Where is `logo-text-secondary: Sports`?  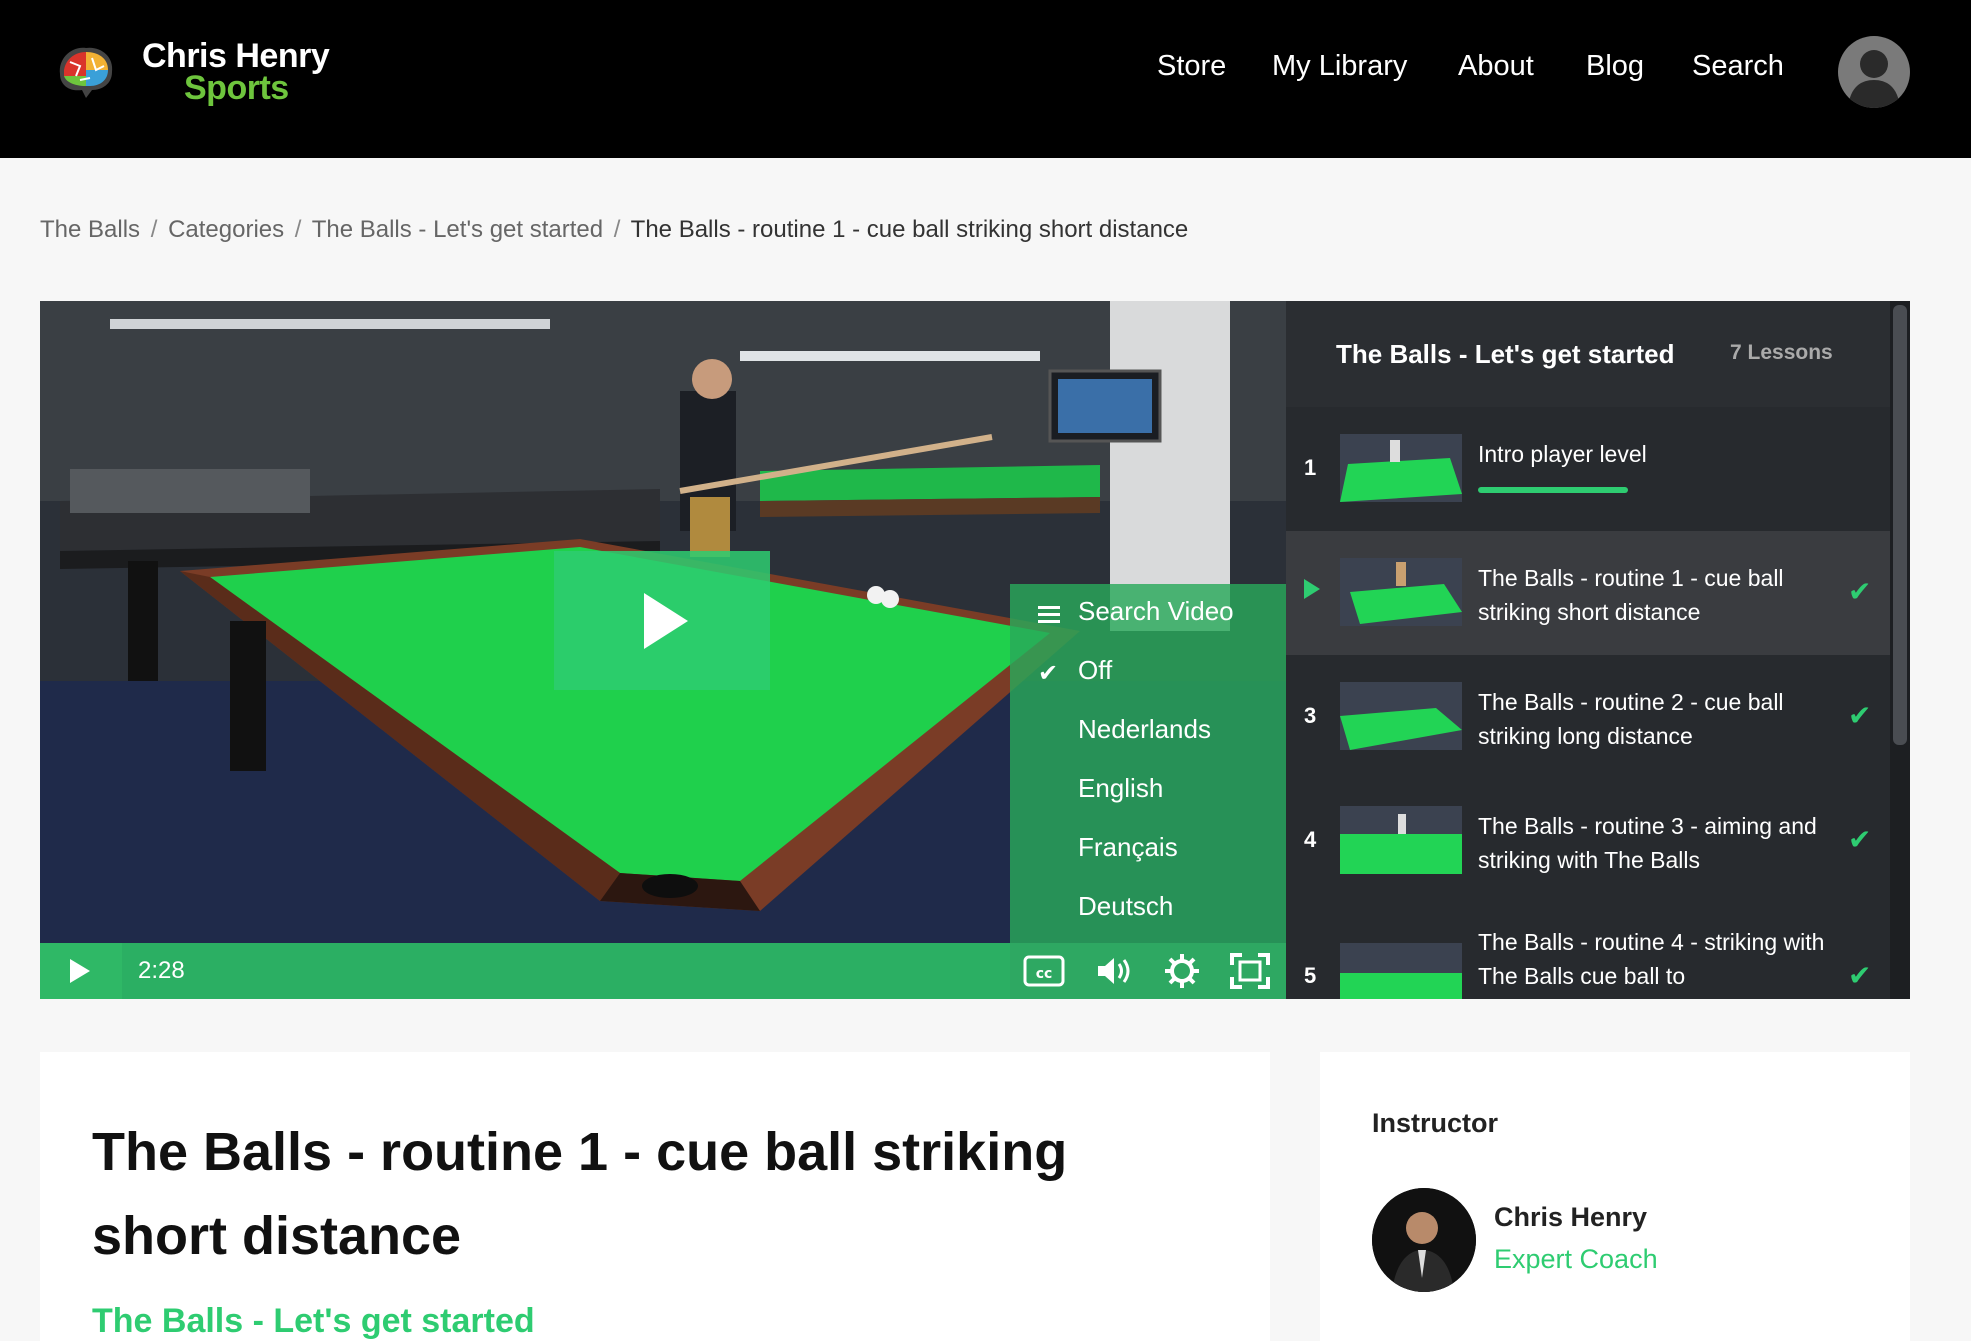 logo-text-secondary: Sports is located at coordinates (236, 88).